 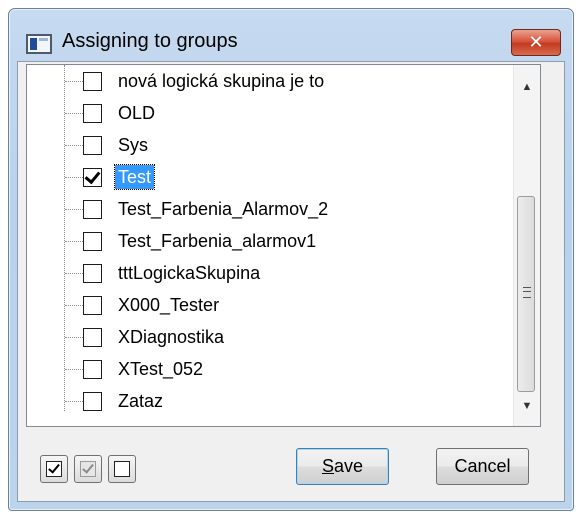 What do you see at coordinates (267, 337) in the screenshot?
I see `tree-item: XDiagnostika` at bounding box center [267, 337].